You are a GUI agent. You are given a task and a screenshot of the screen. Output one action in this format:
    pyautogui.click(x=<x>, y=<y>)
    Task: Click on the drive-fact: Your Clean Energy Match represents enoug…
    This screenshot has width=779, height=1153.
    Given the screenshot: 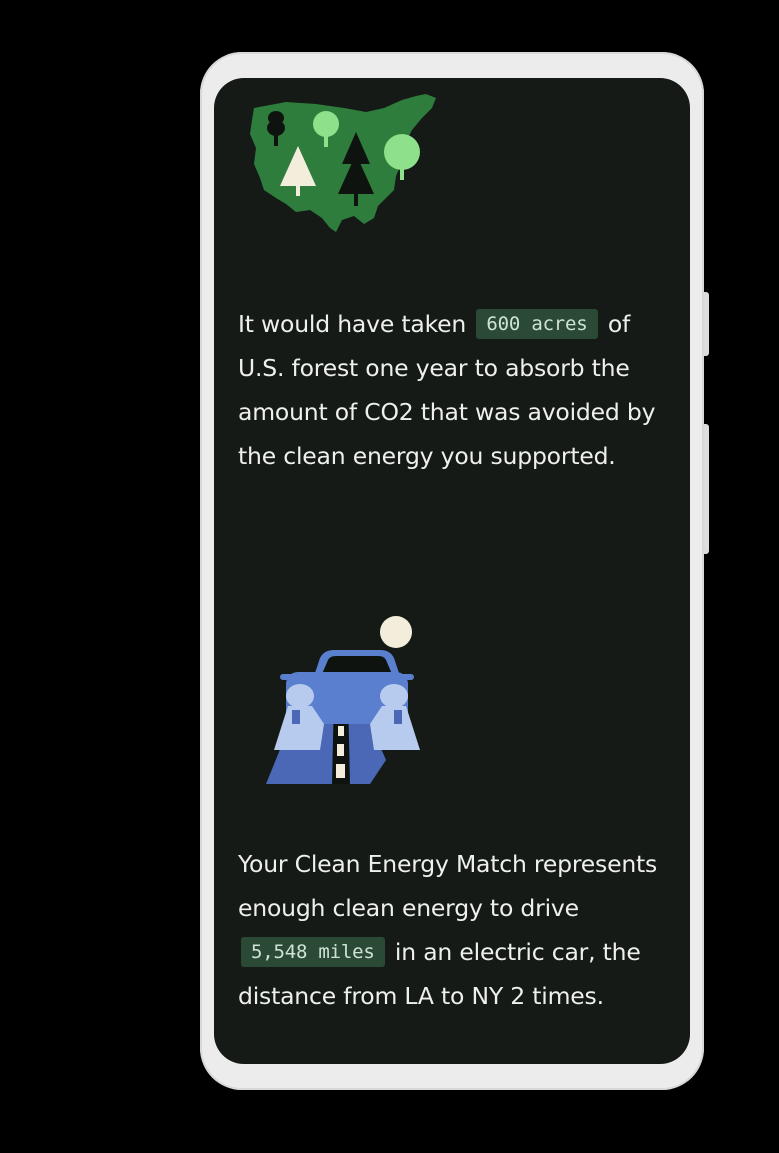 What is the action you would take?
    pyautogui.click(x=458, y=930)
    